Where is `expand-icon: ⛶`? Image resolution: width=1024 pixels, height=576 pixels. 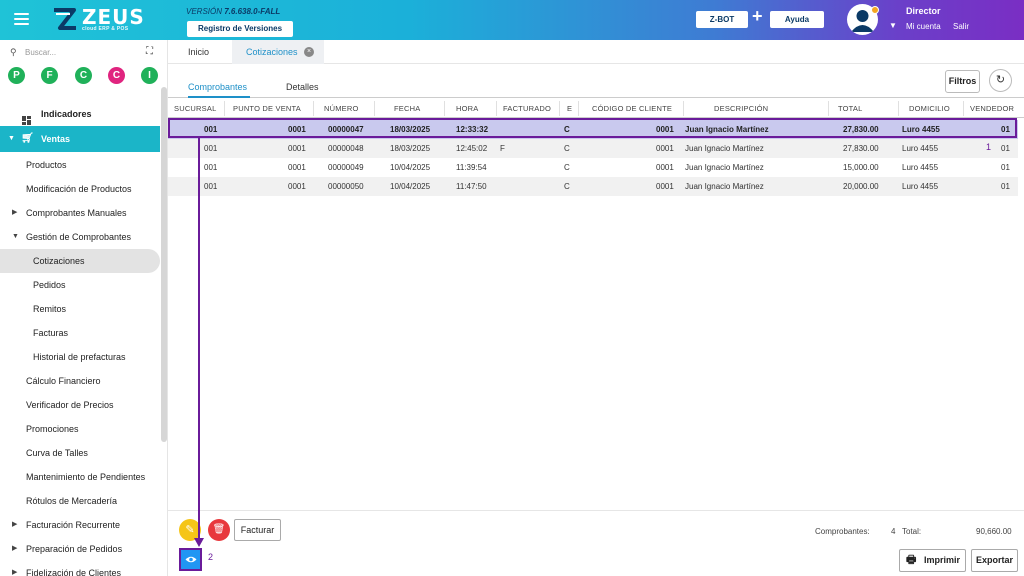
expand-icon: ⛶ is located at coordinates (149, 51).